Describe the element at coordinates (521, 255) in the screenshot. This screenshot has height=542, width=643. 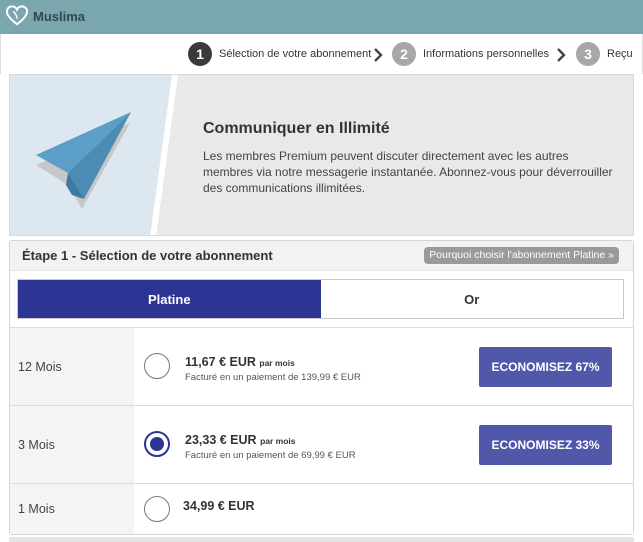
I see `why-platinum-button: Pourquoi choisir l'abonnement Platine »` at that location.